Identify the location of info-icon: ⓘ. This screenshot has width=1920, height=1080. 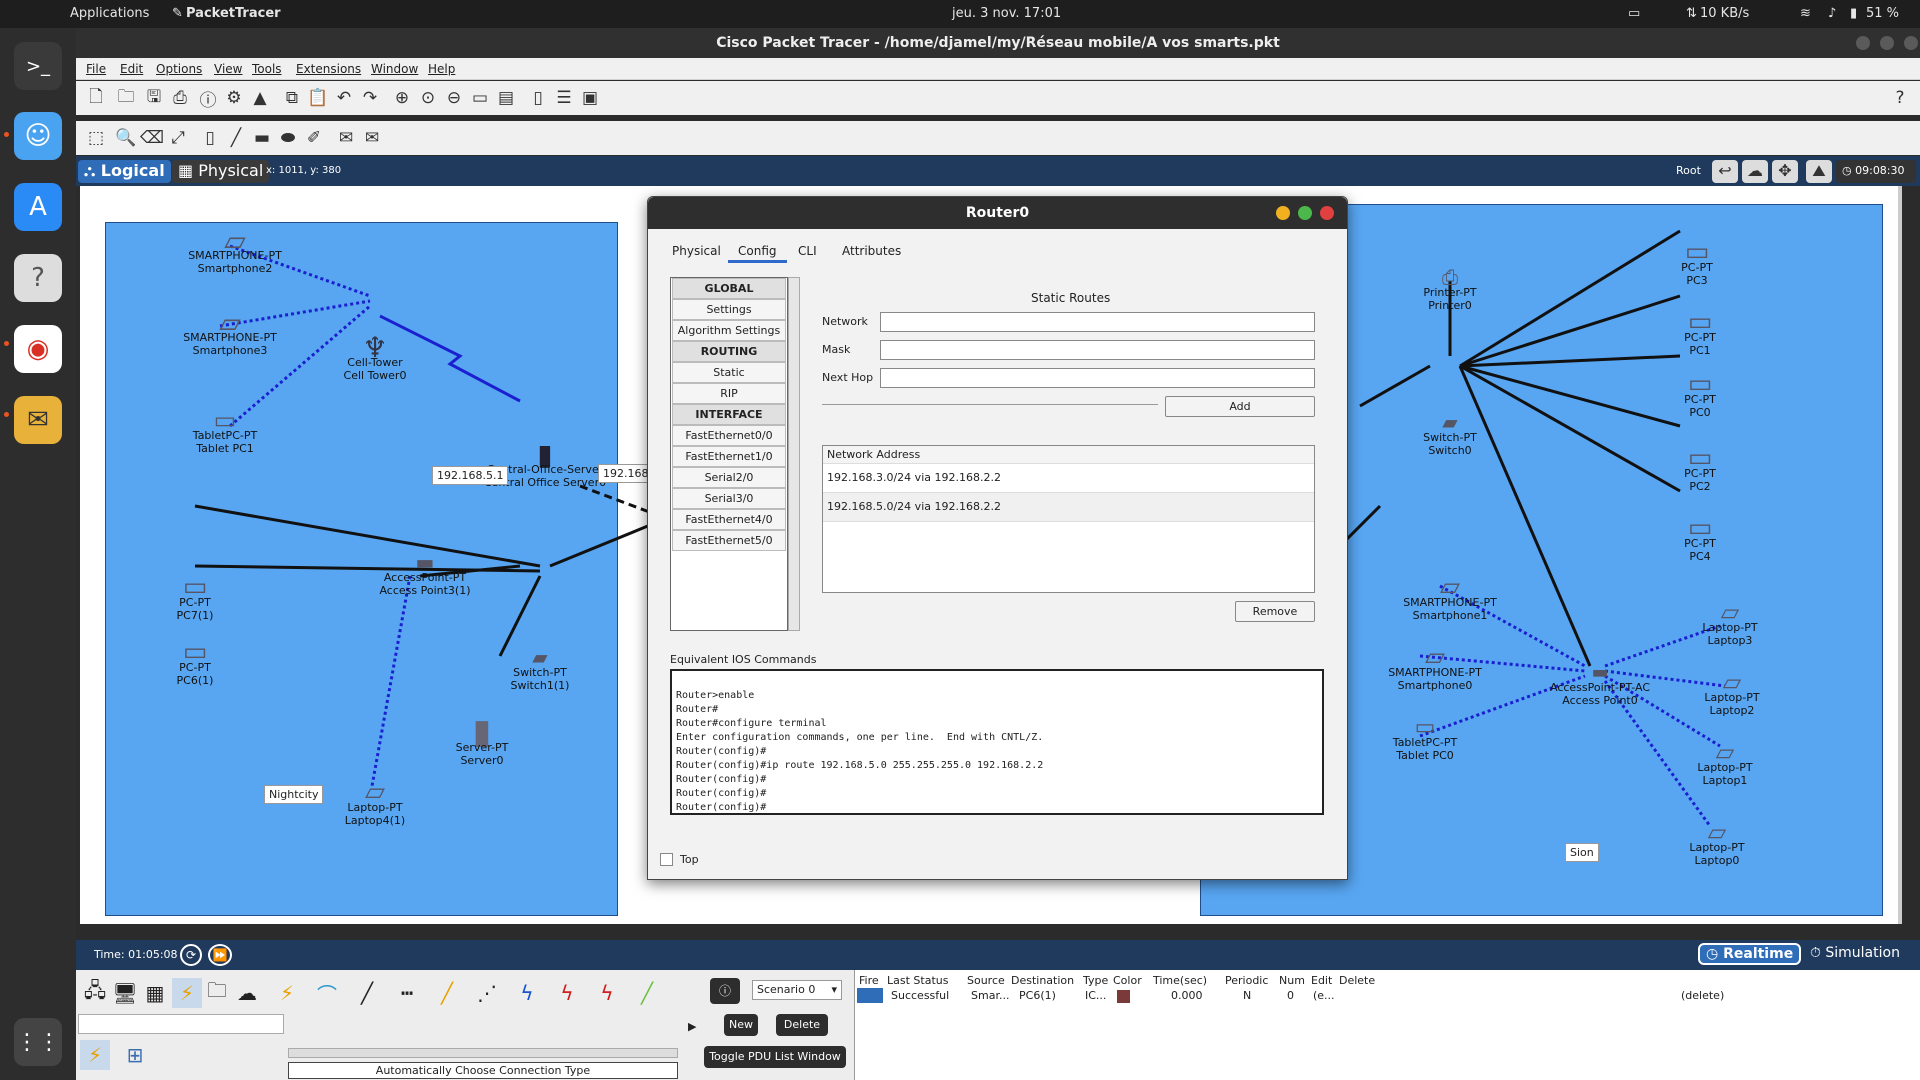
(208, 98).